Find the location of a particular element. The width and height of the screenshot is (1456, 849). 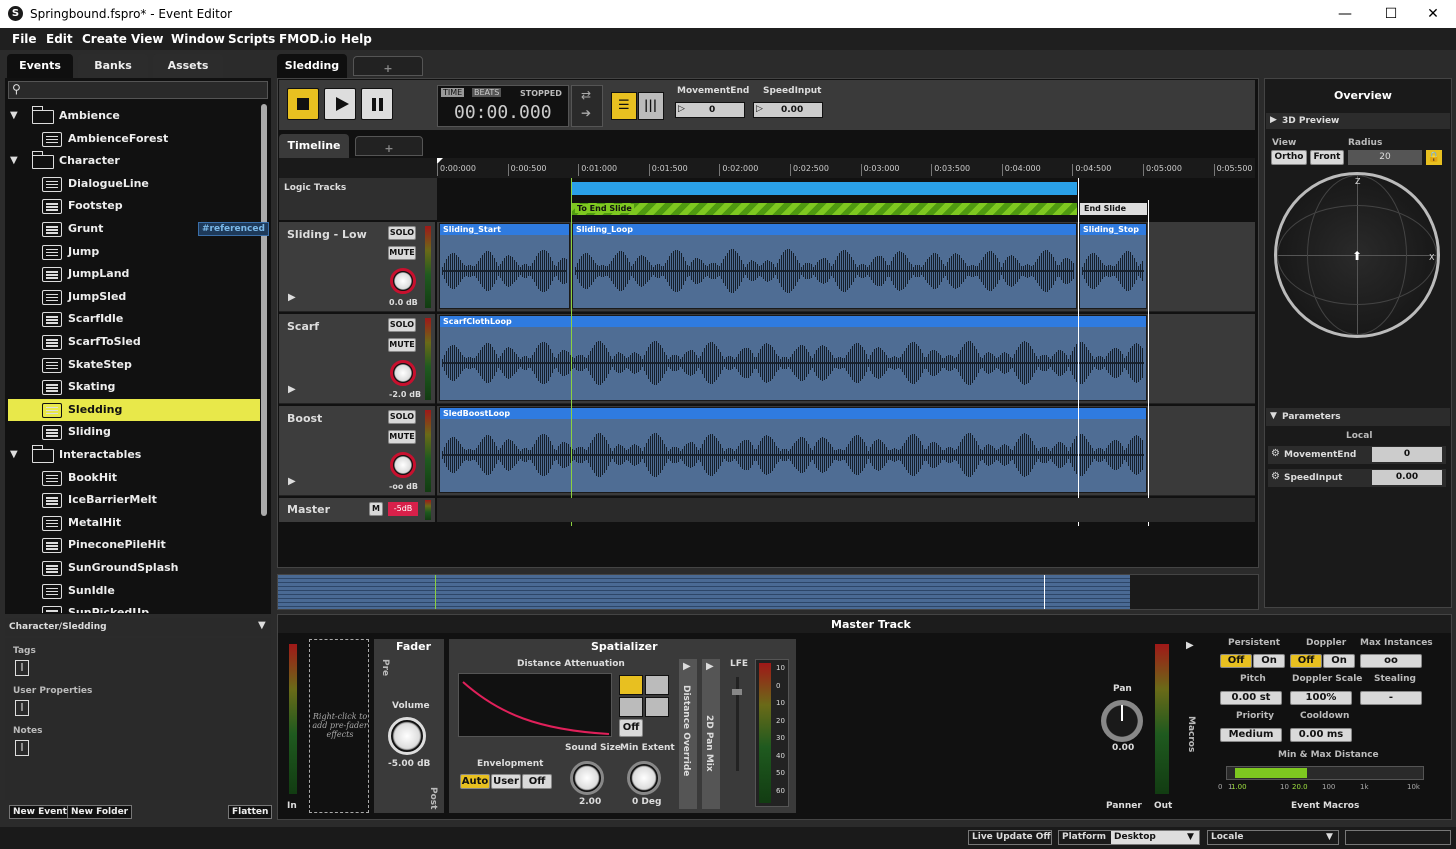

master-mute-button: M is located at coordinates (376, 509).